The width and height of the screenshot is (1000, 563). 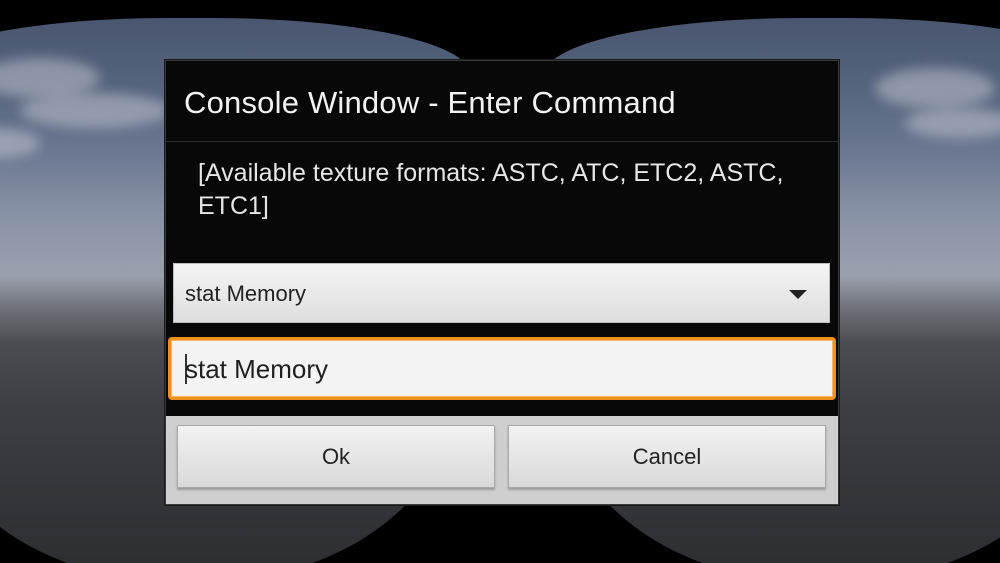 I want to click on dialog-title: Console Window - Enter Command, so click(x=430, y=102).